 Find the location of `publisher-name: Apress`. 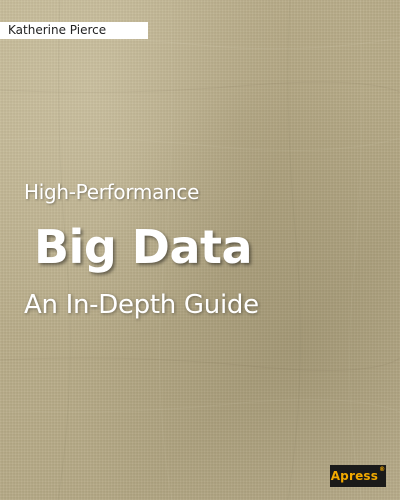

publisher-name: Apress is located at coordinates (354, 476).